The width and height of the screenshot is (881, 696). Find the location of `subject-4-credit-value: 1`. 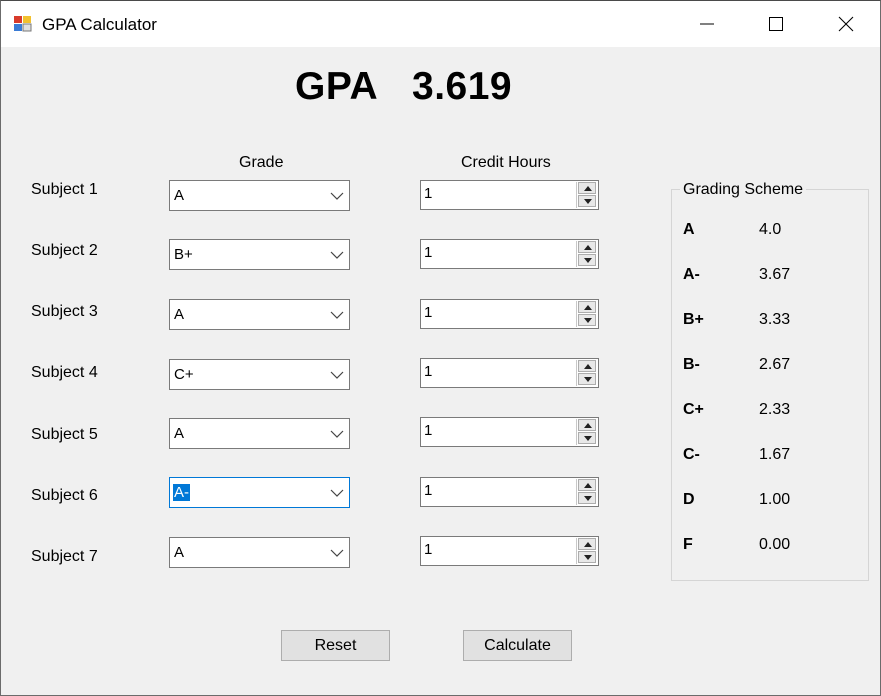

subject-4-credit-value: 1 is located at coordinates (428, 371).